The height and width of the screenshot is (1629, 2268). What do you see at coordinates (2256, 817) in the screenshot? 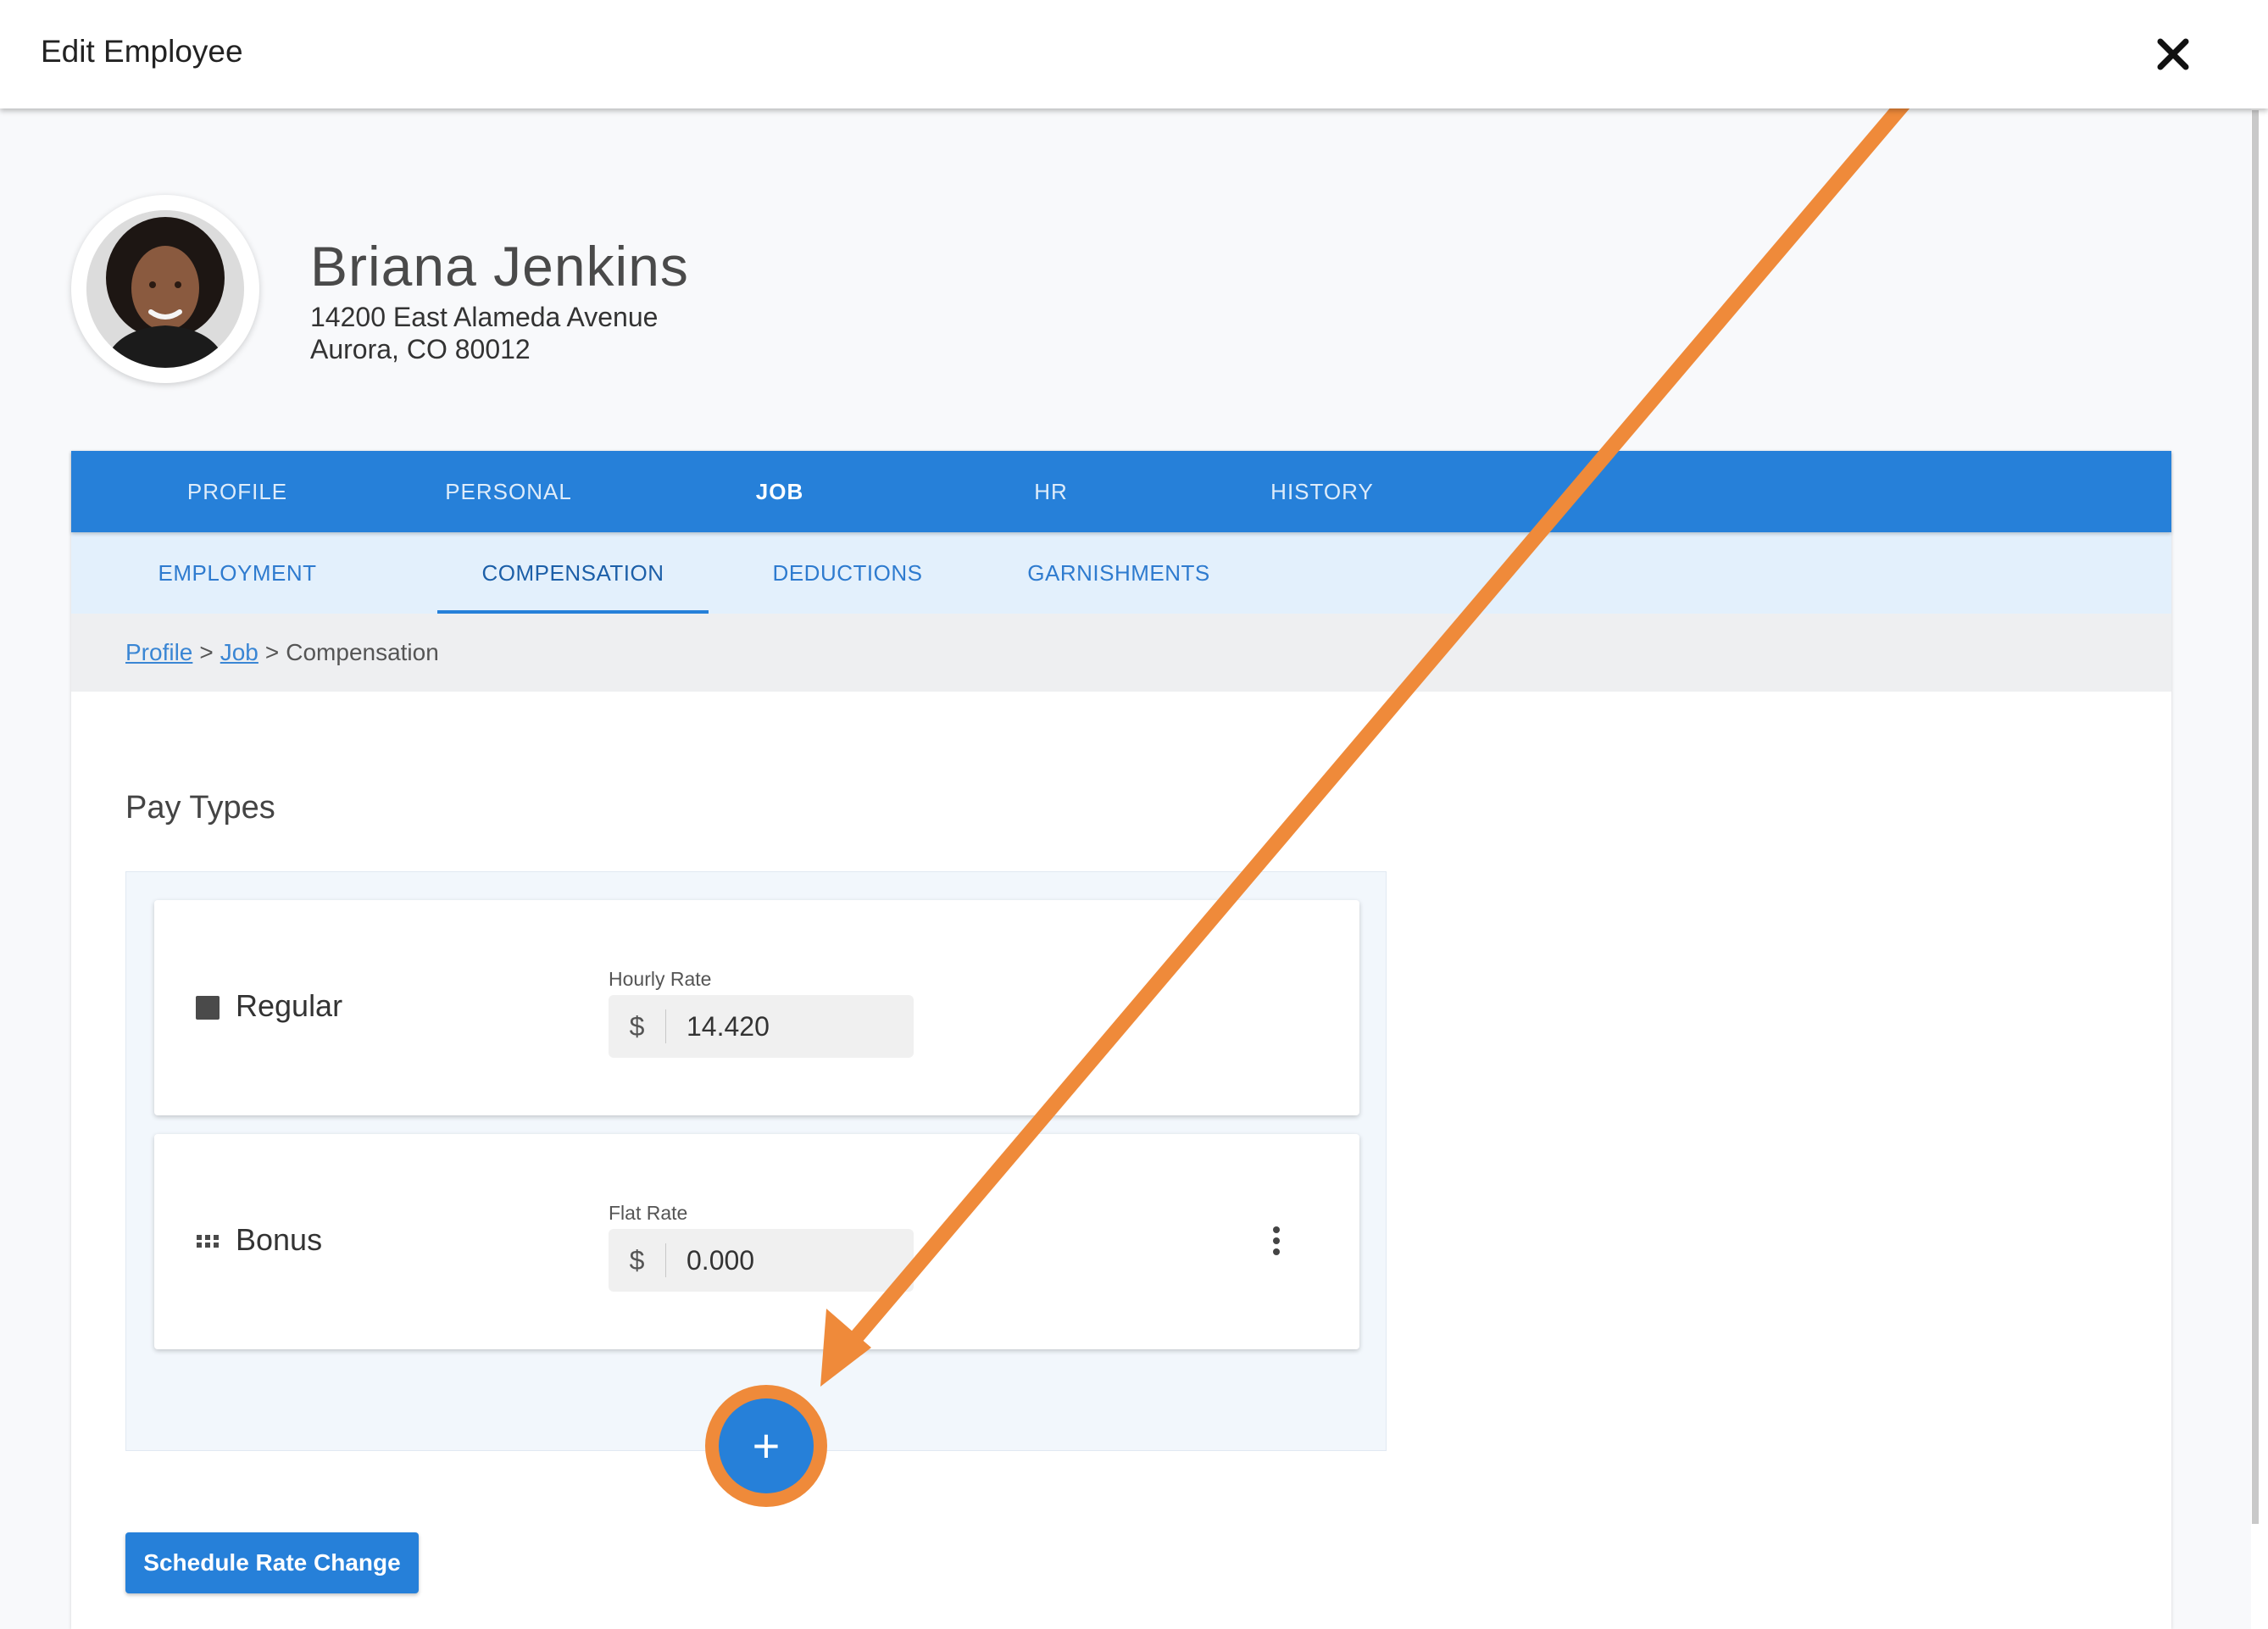
I see `scrollbar-thumb` at bounding box center [2256, 817].